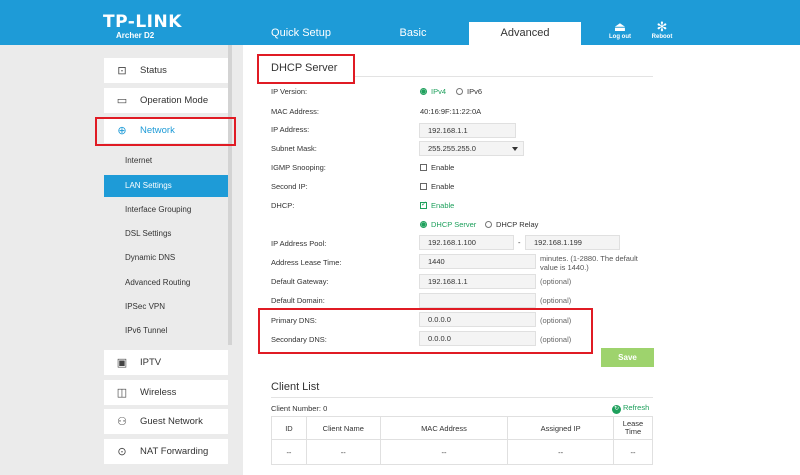  What do you see at coordinates (448, 224) in the screenshot?
I see `dhcp-server-radio: DHCP Server` at bounding box center [448, 224].